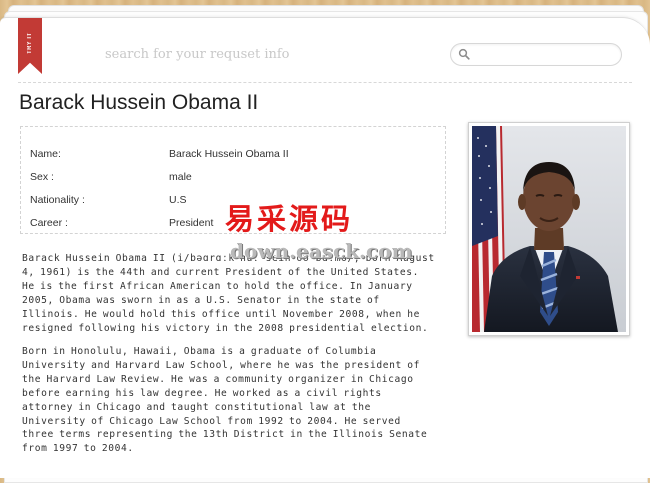 This screenshot has height=483, width=650. Describe the element at coordinates (191, 223) in the screenshot. I see `career-value: President` at that location.